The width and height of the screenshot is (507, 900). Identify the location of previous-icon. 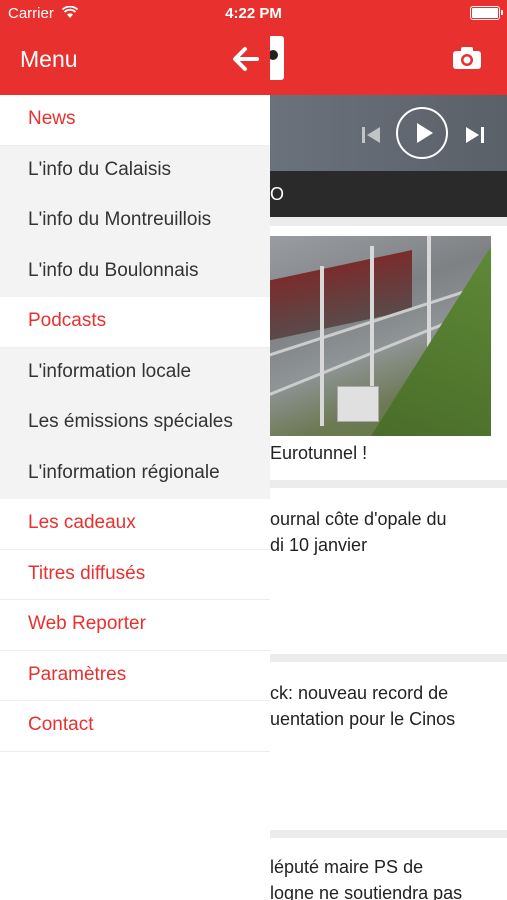
(371, 135).